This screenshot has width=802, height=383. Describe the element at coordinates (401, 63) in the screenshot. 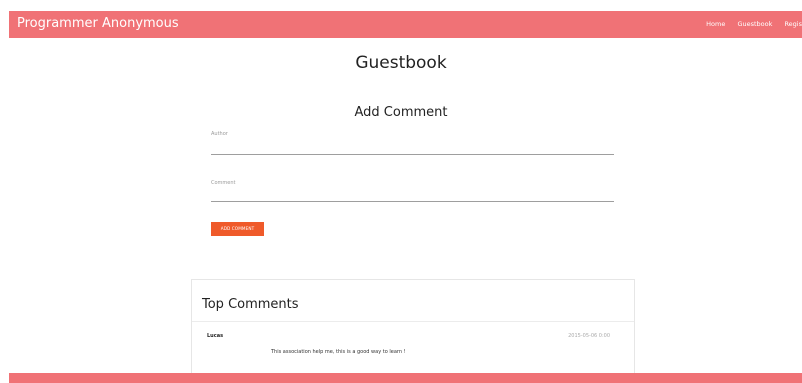

I see `page-title: Guestbook` at that location.